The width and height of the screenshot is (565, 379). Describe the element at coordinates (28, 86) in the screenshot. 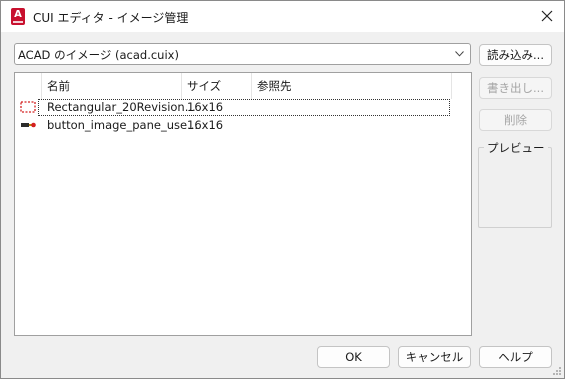

I see `column-header-icon` at that location.